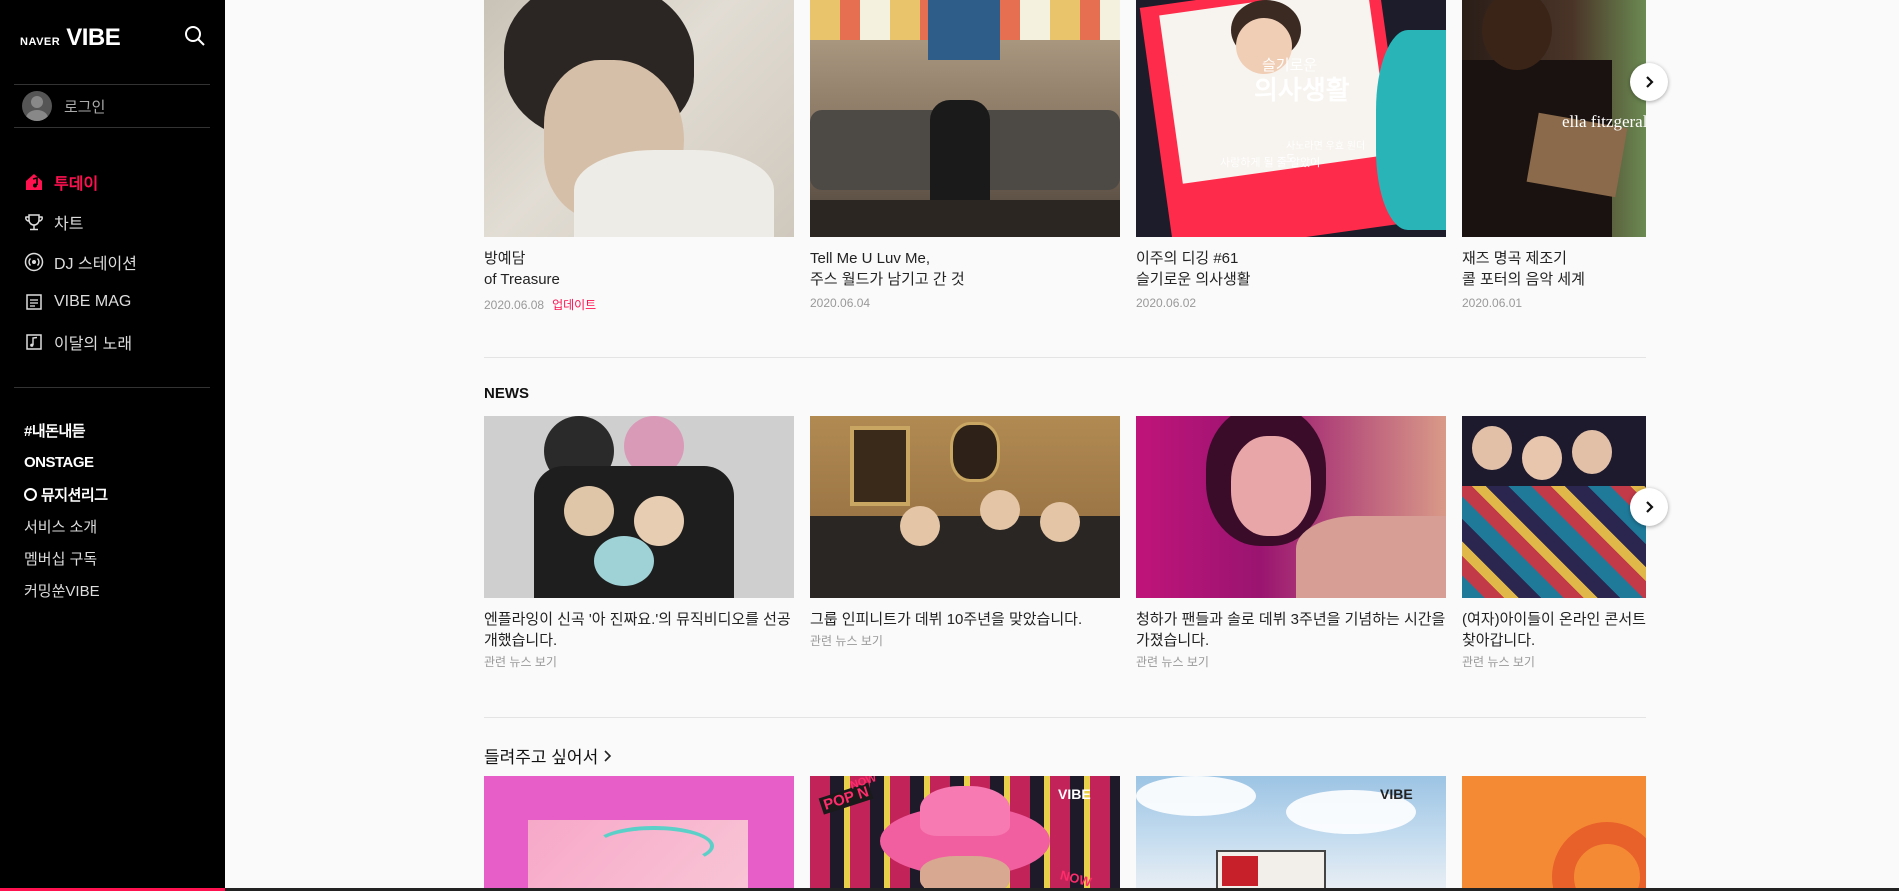 This screenshot has width=1899, height=891. What do you see at coordinates (119, 590) in the screenshot?
I see `sub-item-coming-soon: 커밍쑨VIBE` at bounding box center [119, 590].